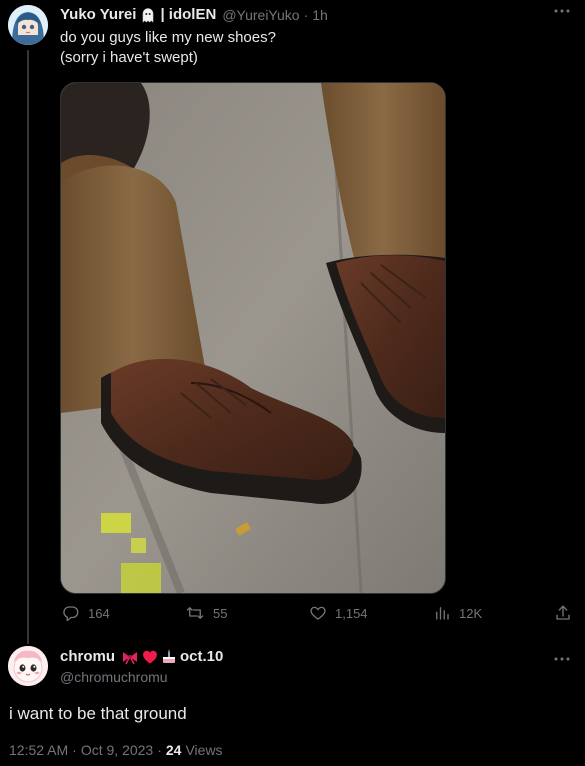 This screenshot has height=766, width=585. What do you see at coordinates (148, 15) in the screenshot?
I see `ghost-emoji-icon` at bounding box center [148, 15].